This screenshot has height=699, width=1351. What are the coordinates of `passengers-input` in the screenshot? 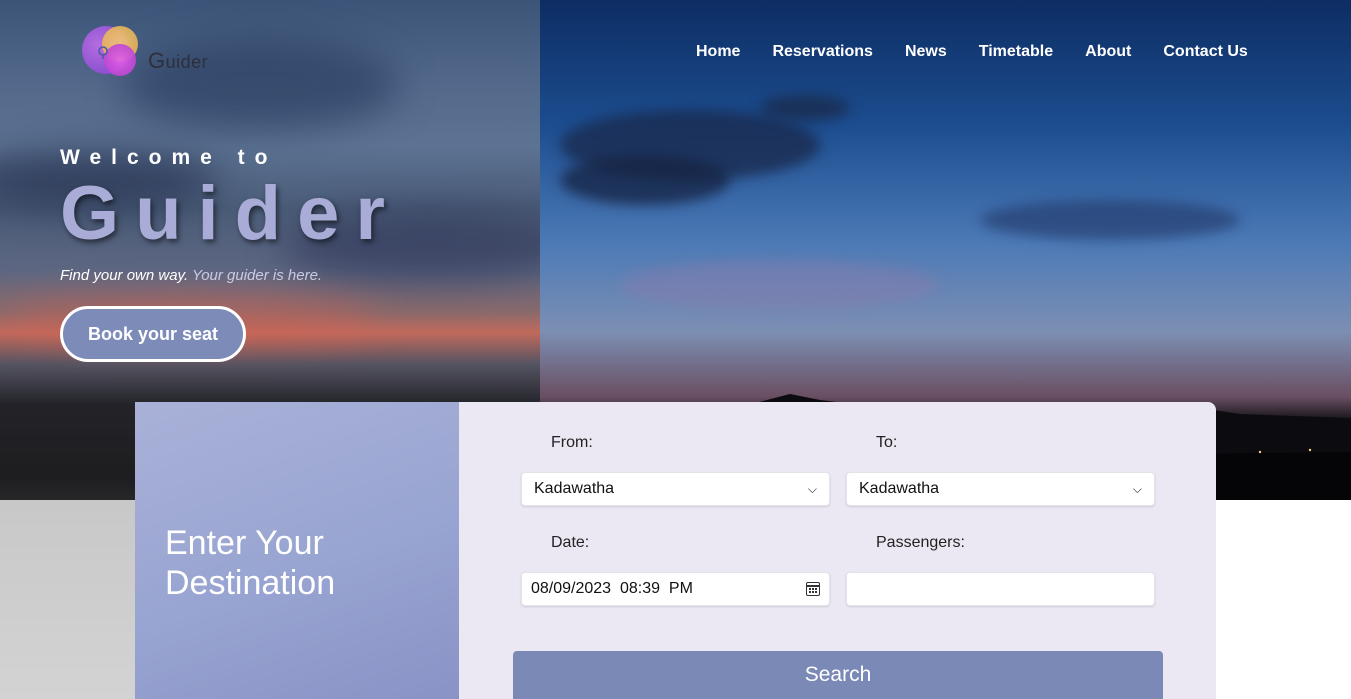 It's located at (1000, 589).